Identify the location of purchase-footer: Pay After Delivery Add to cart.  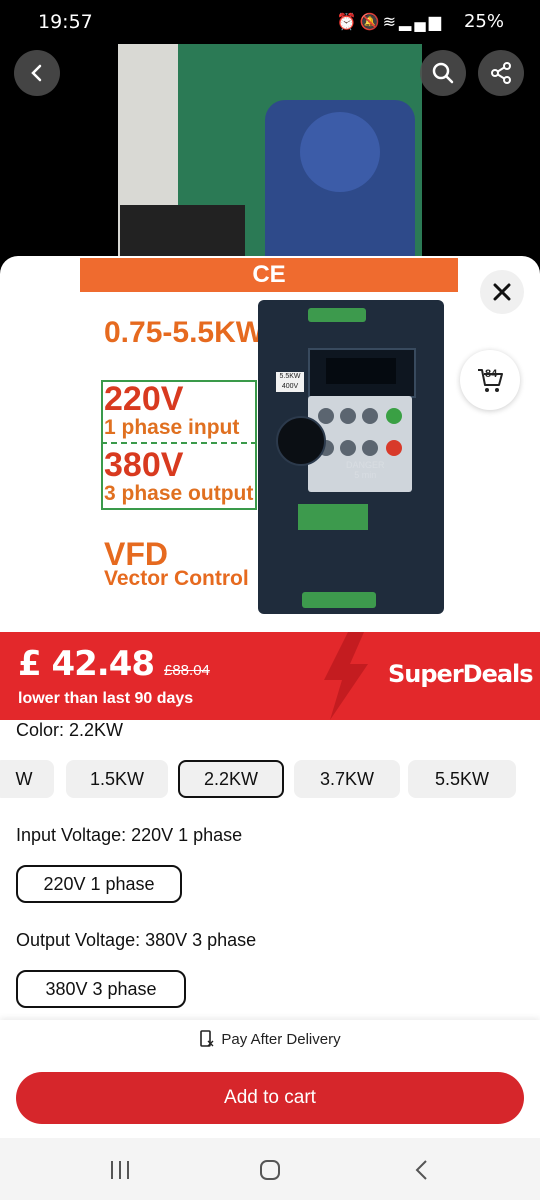
(270, 1082).